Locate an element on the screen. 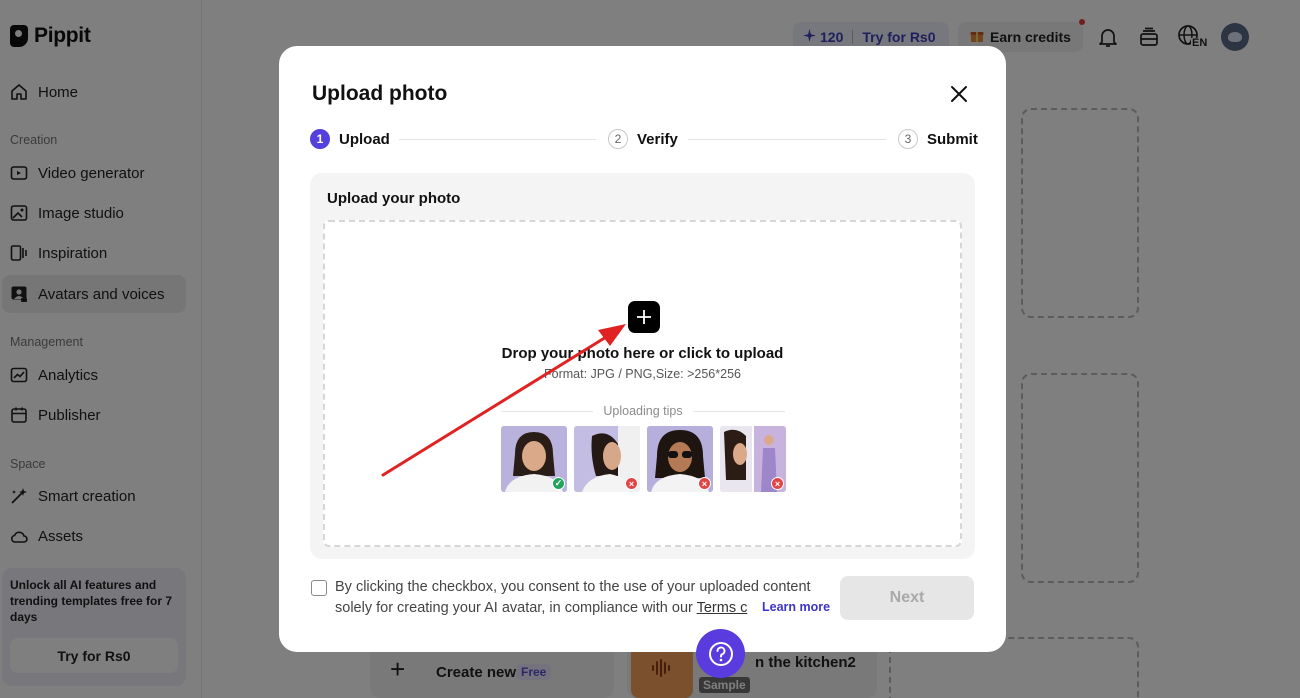 The width and height of the screenshot is (1300, 698). question-mark-icon is located at coordinates (720, 653).